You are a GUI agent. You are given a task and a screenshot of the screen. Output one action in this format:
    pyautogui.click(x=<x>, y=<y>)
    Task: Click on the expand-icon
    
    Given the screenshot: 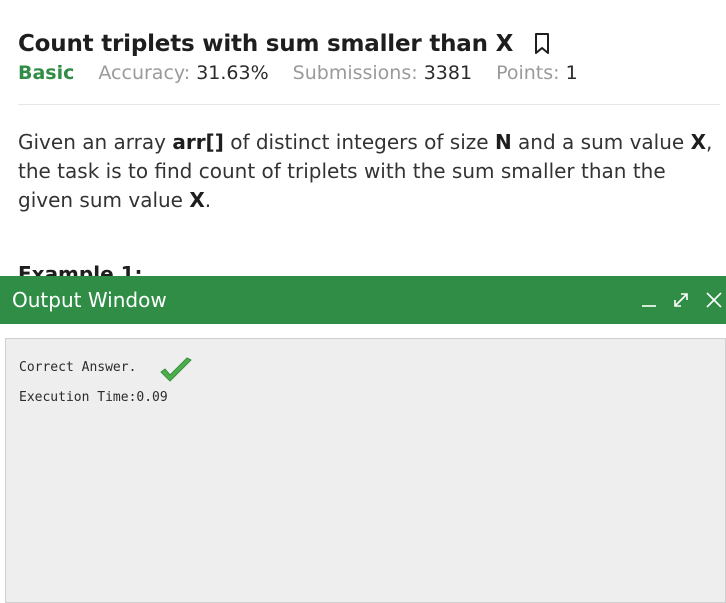 What is the action you would take?
    pyautogui.click(x=681, y=300)
    